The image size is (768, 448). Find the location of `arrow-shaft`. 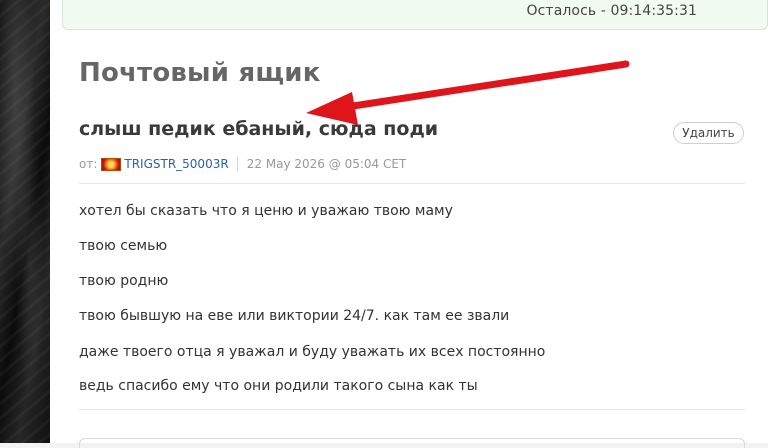

arrow-shaft is located at coordinates (483, 86).